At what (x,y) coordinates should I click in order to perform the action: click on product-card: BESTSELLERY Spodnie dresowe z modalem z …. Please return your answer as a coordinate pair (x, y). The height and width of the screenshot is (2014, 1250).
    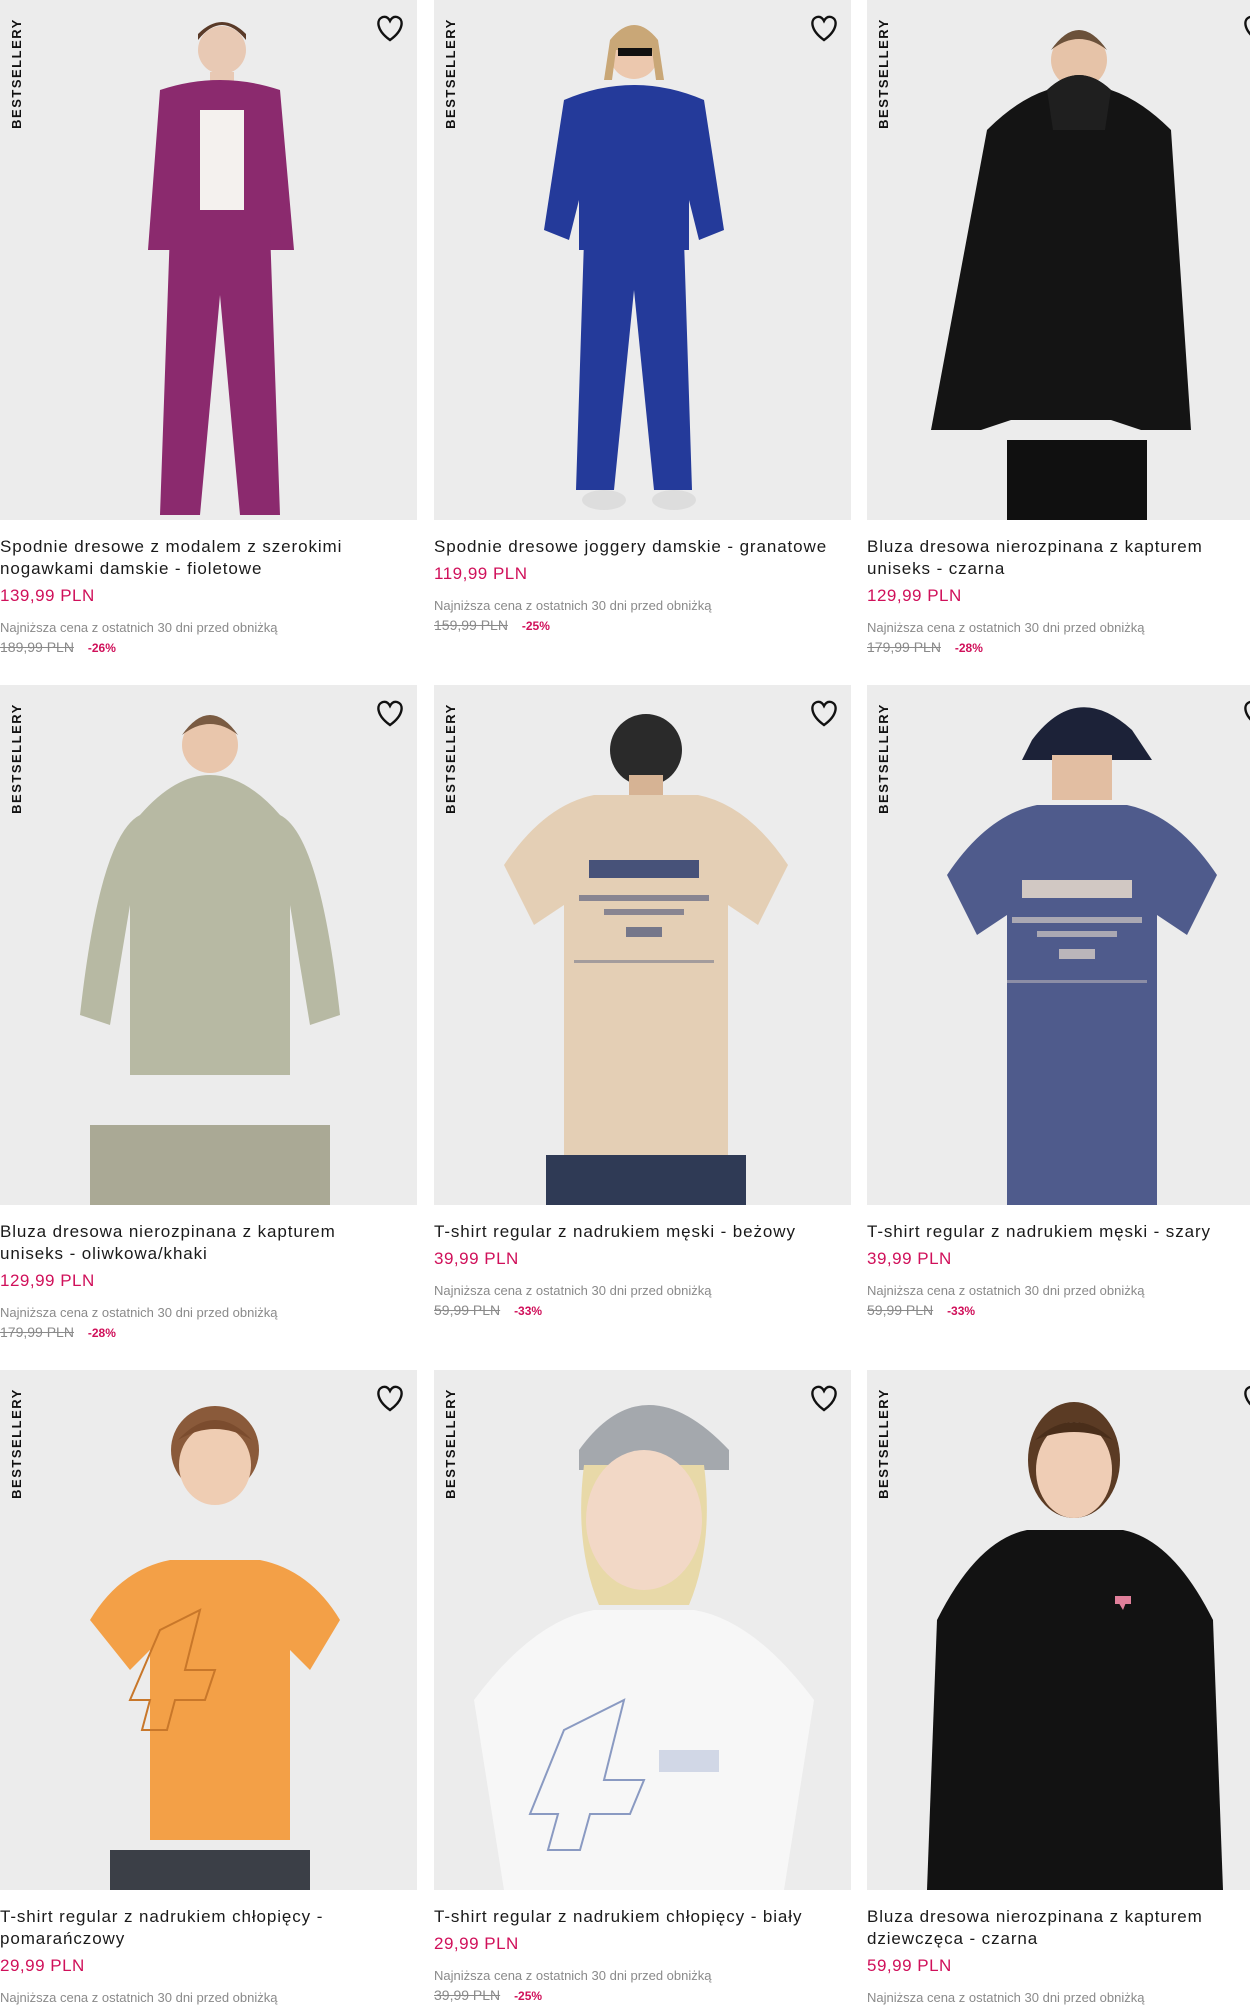
    Looking at the image, I should click on (208, 327).